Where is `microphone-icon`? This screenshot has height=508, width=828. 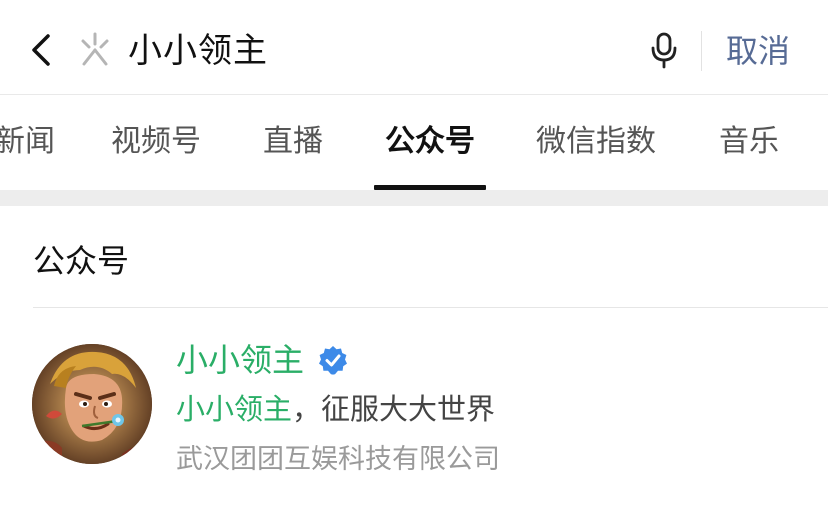
microphone-icon is located at coordinates (664, 50).